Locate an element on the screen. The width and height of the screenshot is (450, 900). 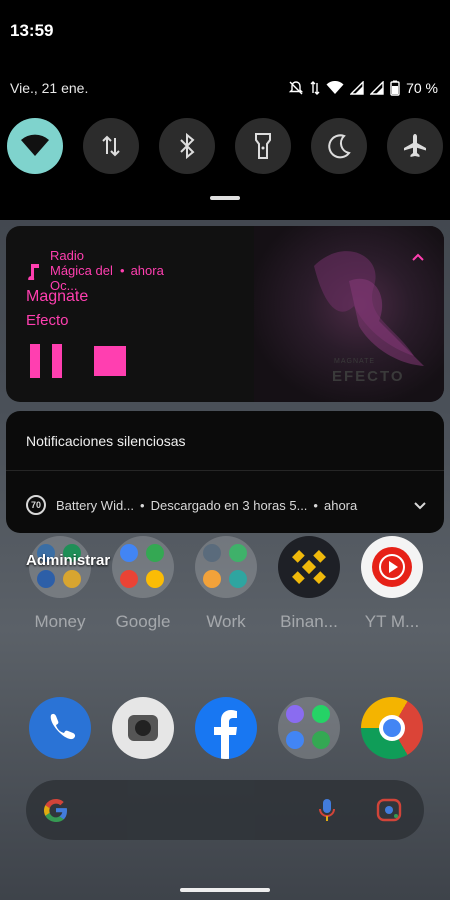
chrome-icon is located at coordinates (392, 728).